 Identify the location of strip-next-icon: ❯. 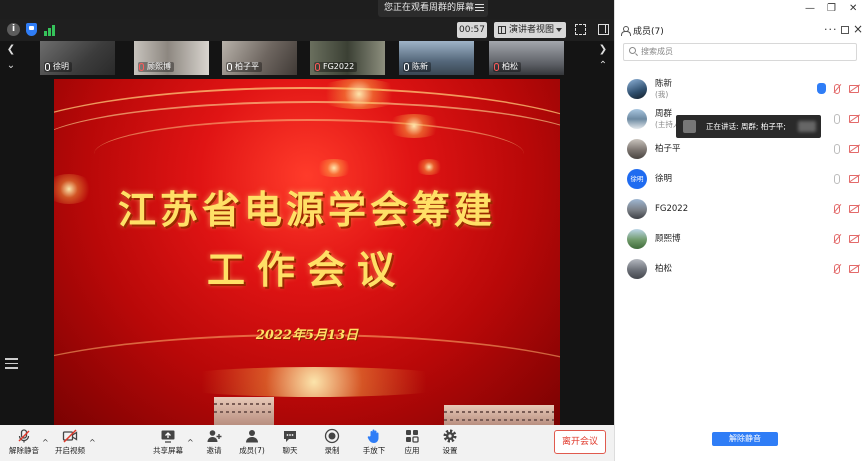
(603, 50).